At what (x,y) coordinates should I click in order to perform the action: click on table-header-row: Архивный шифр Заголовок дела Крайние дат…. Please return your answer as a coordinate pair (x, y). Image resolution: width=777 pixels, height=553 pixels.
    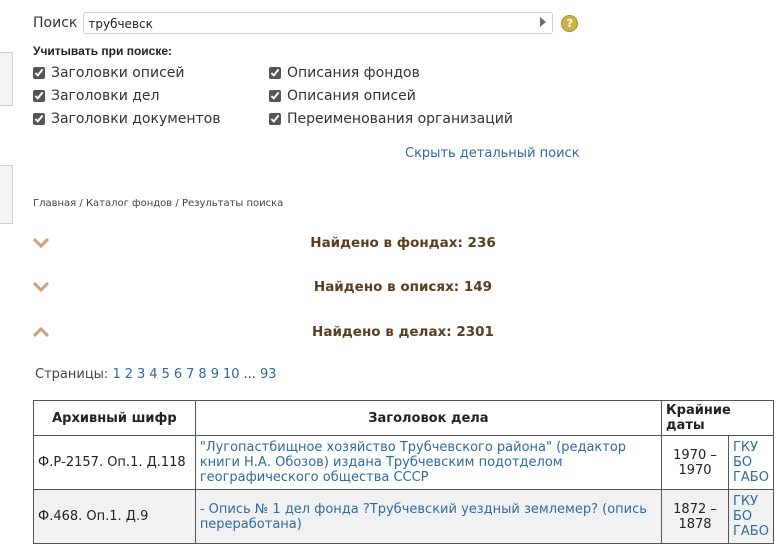
    Looking at the image, I should click on (403, 418).